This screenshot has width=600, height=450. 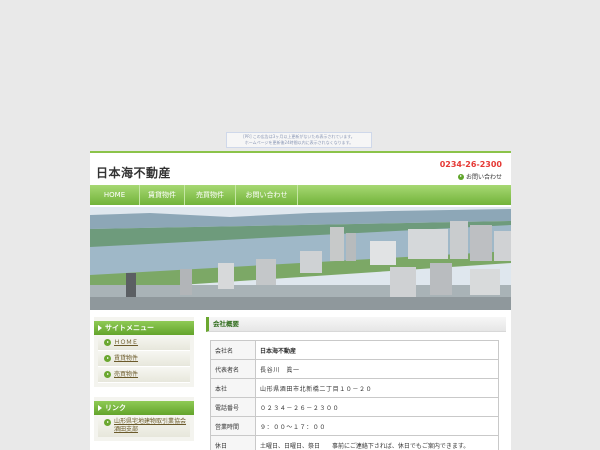 I want to click on table-row: 電話番号 ０２３４－２６－２３００, so click(x=354, y=407).